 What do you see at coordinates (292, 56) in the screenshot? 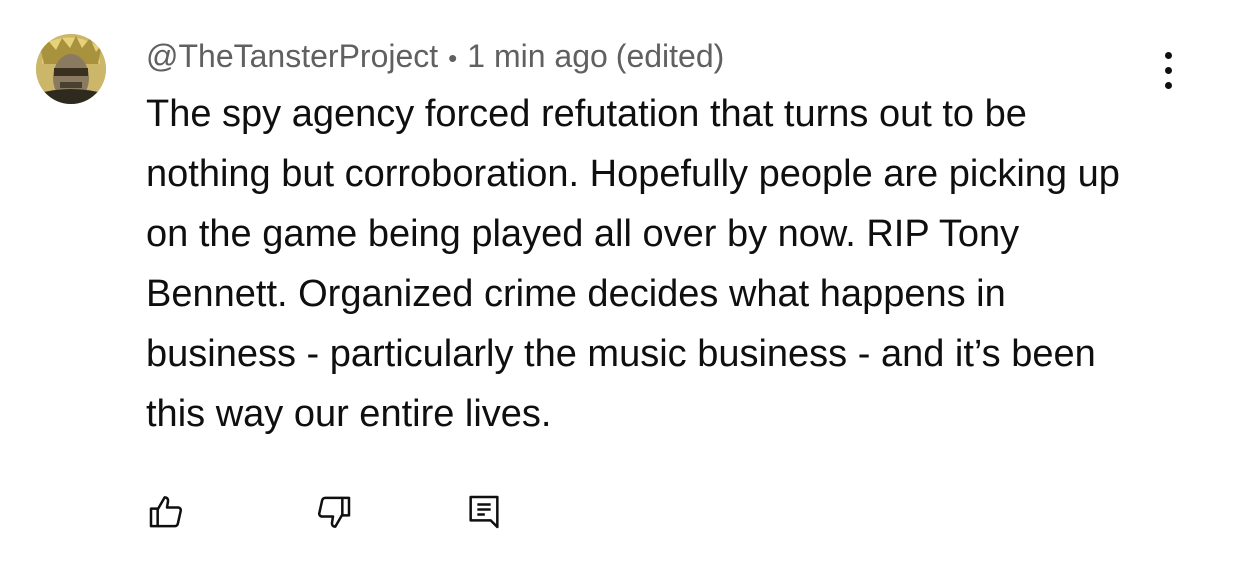
I see `author-name: @TheTansterProject` at bounding box center [292, 56].